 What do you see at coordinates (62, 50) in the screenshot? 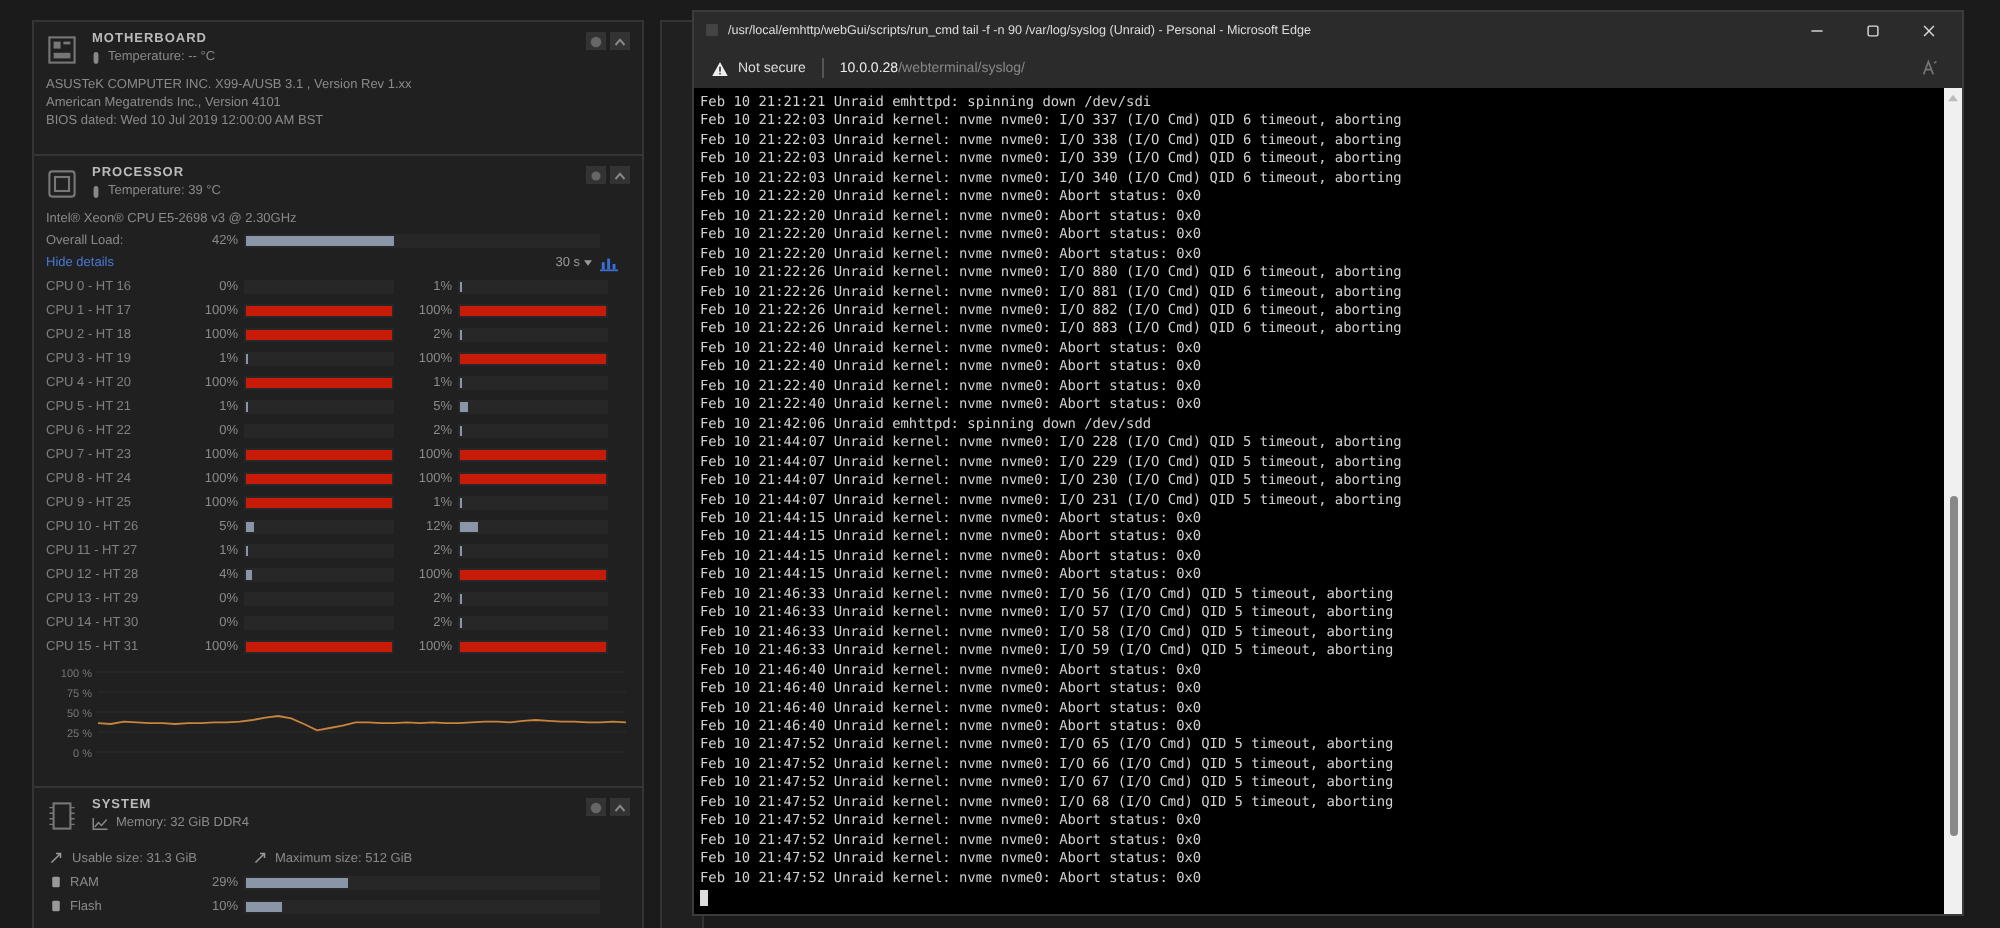
I see `motherboard-icon` at bounding box center [62, 50].